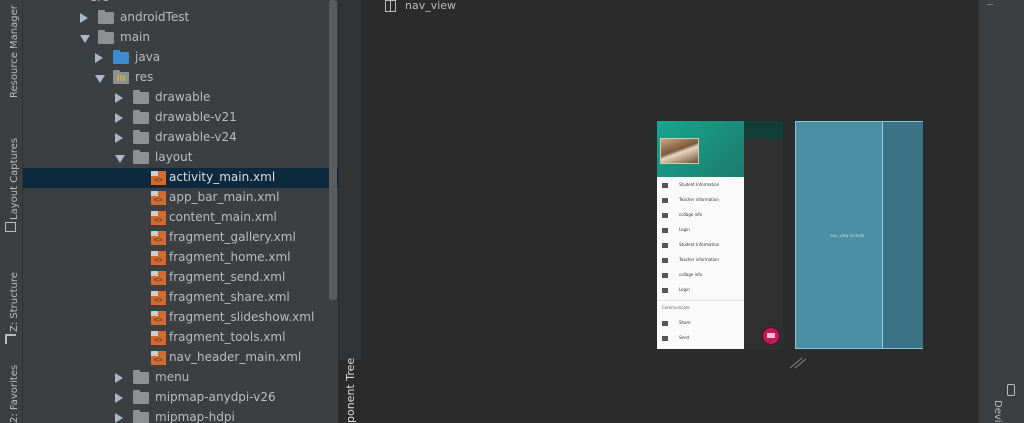  I want to click on tree-item-label: nav_header_main.xml, so click(235, 357).